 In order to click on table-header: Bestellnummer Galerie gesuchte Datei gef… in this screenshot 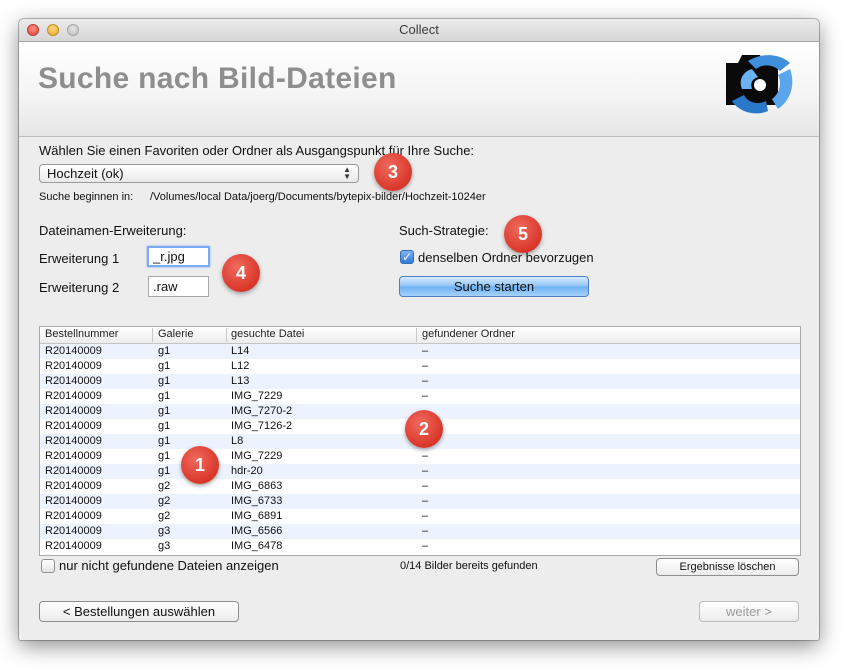, I will do `click(420, 335)`.